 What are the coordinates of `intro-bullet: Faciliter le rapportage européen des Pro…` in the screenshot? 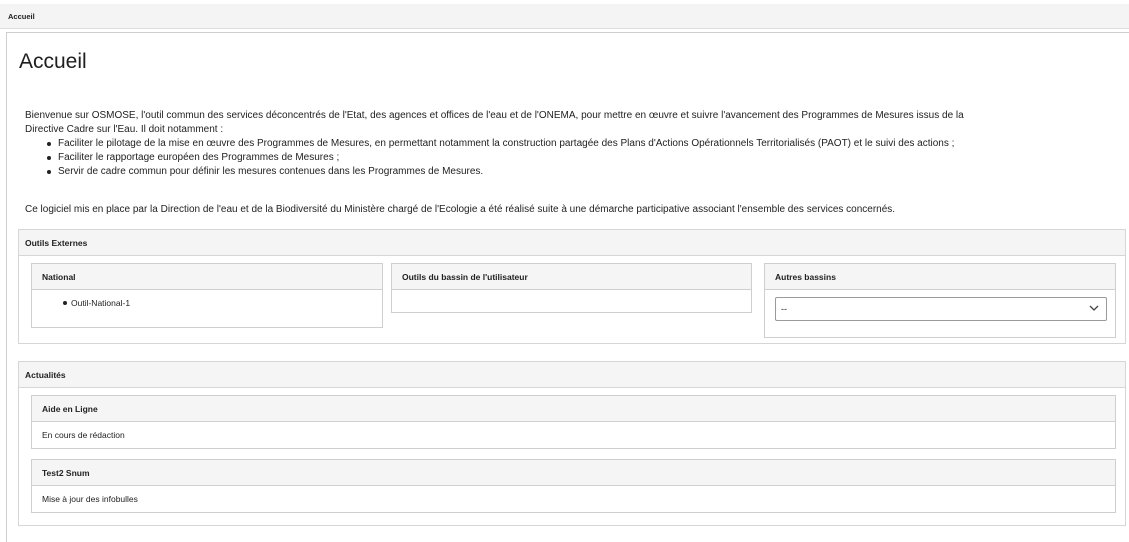 It's located at (575, 158).